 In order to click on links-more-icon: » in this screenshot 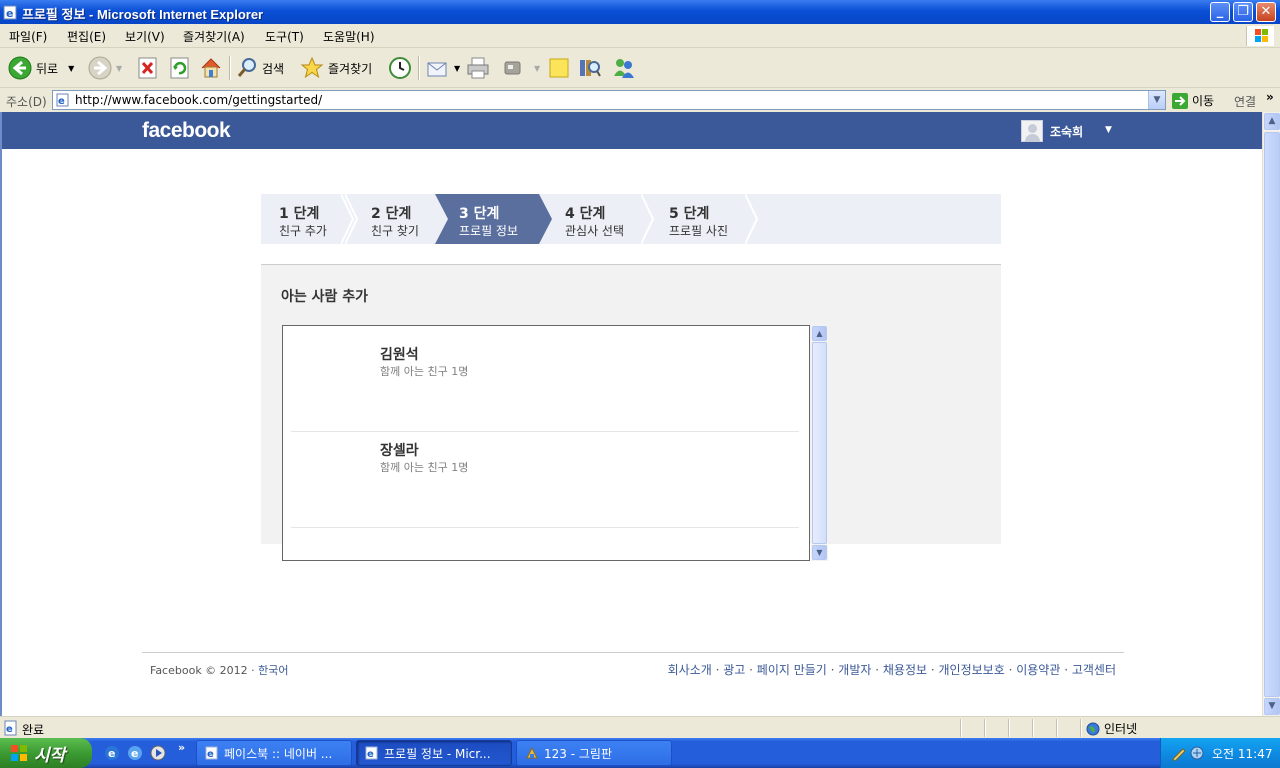, I will do `click(1270, 97)`.